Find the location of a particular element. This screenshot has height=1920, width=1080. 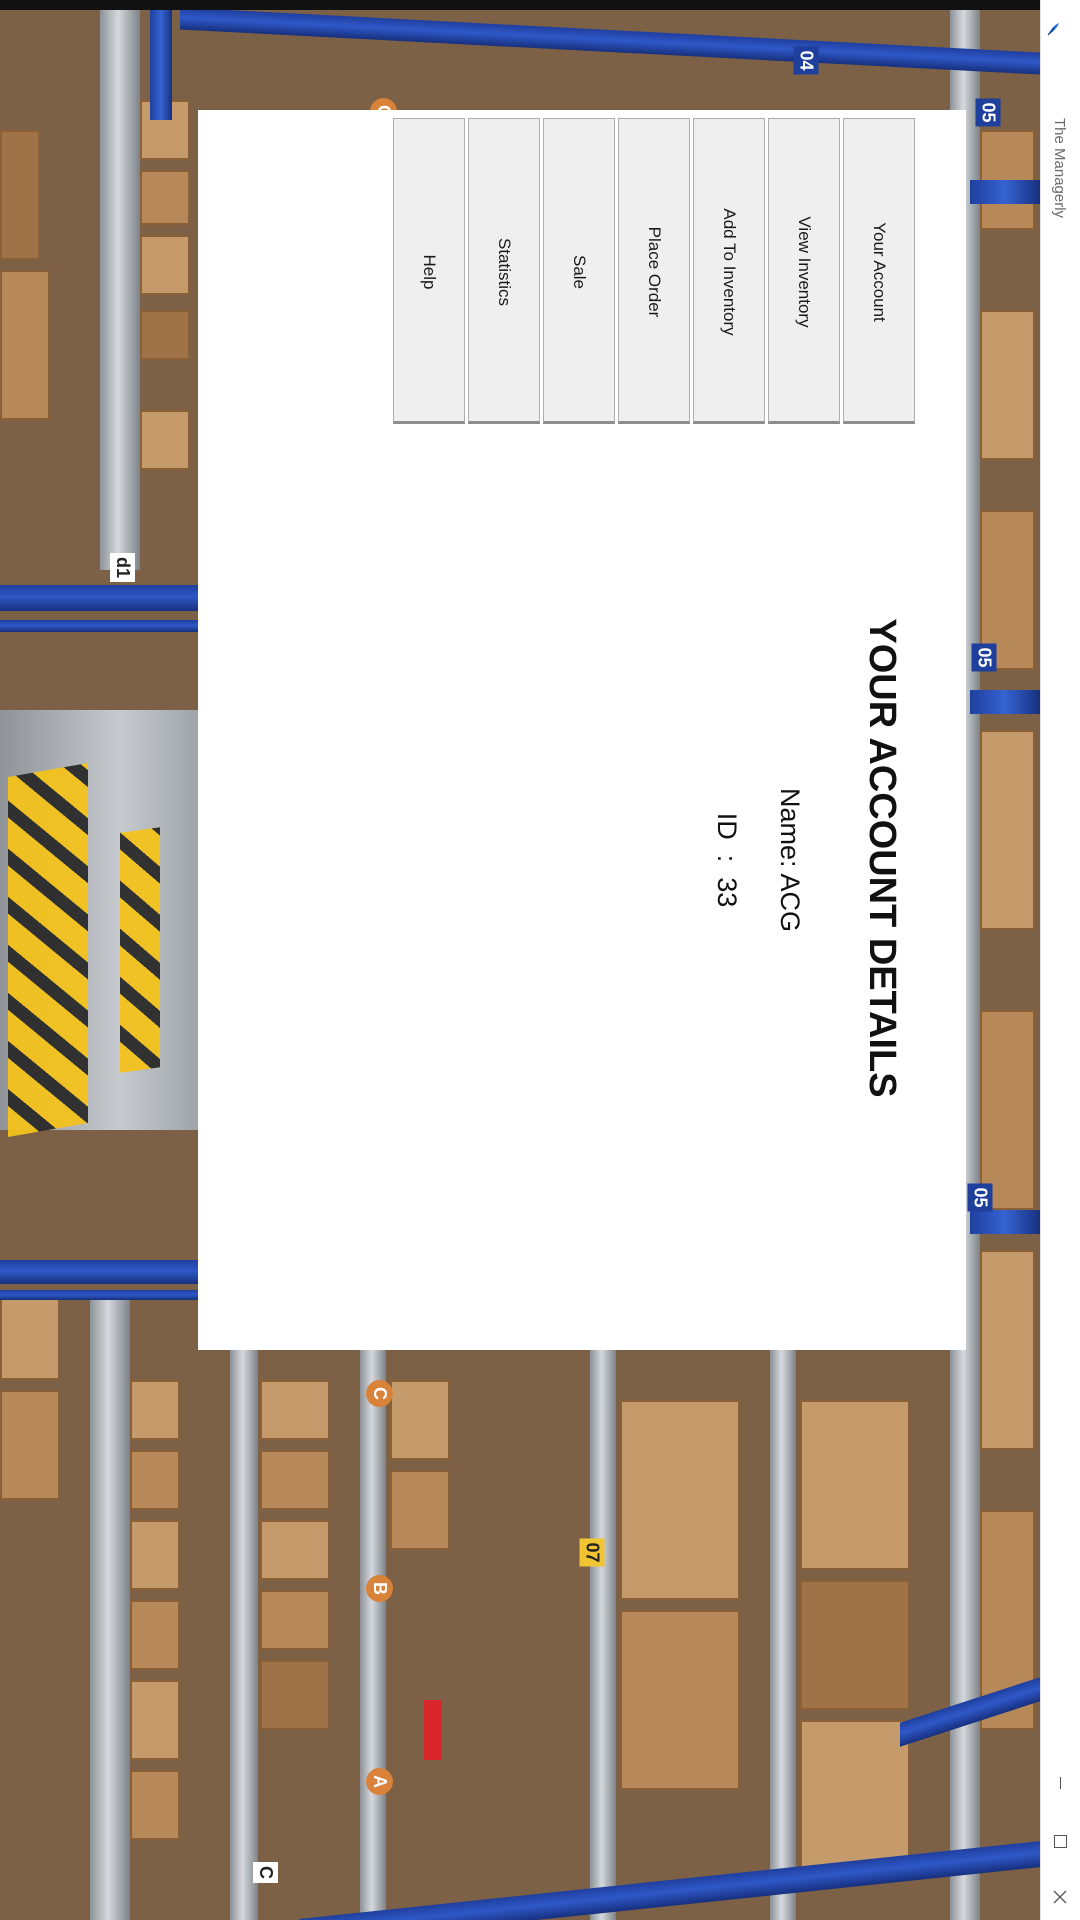

account-id: ID : 33 is located at coordinates (727, 860).